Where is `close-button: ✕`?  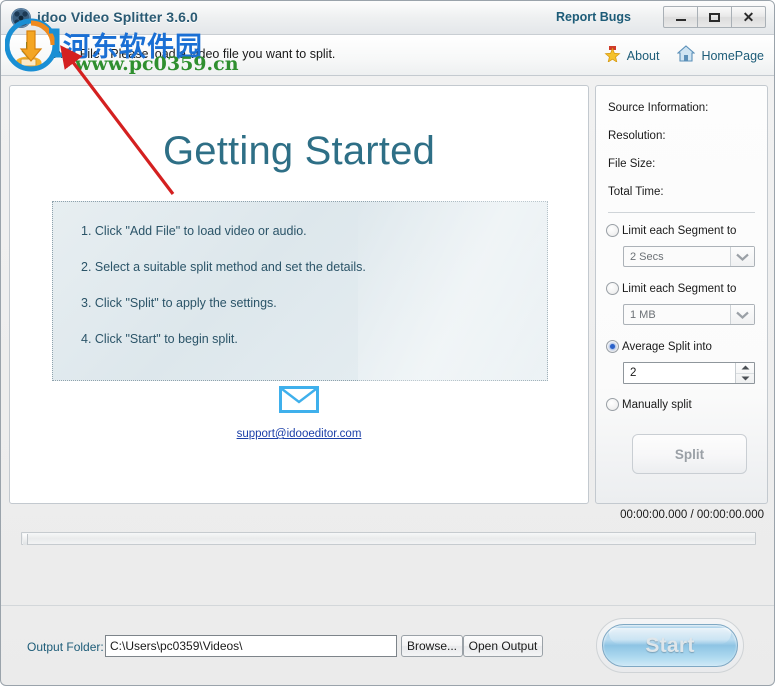
close-button: ✕ is located at coordinates (748, 17).